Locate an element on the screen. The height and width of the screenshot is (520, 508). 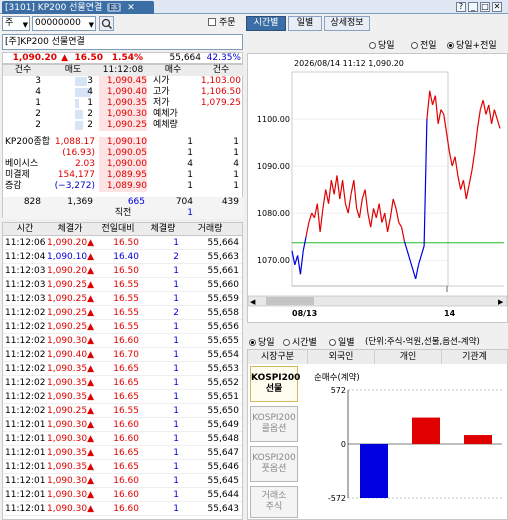
tick-time: 11:12:01 is located at coordinates (25, 481).